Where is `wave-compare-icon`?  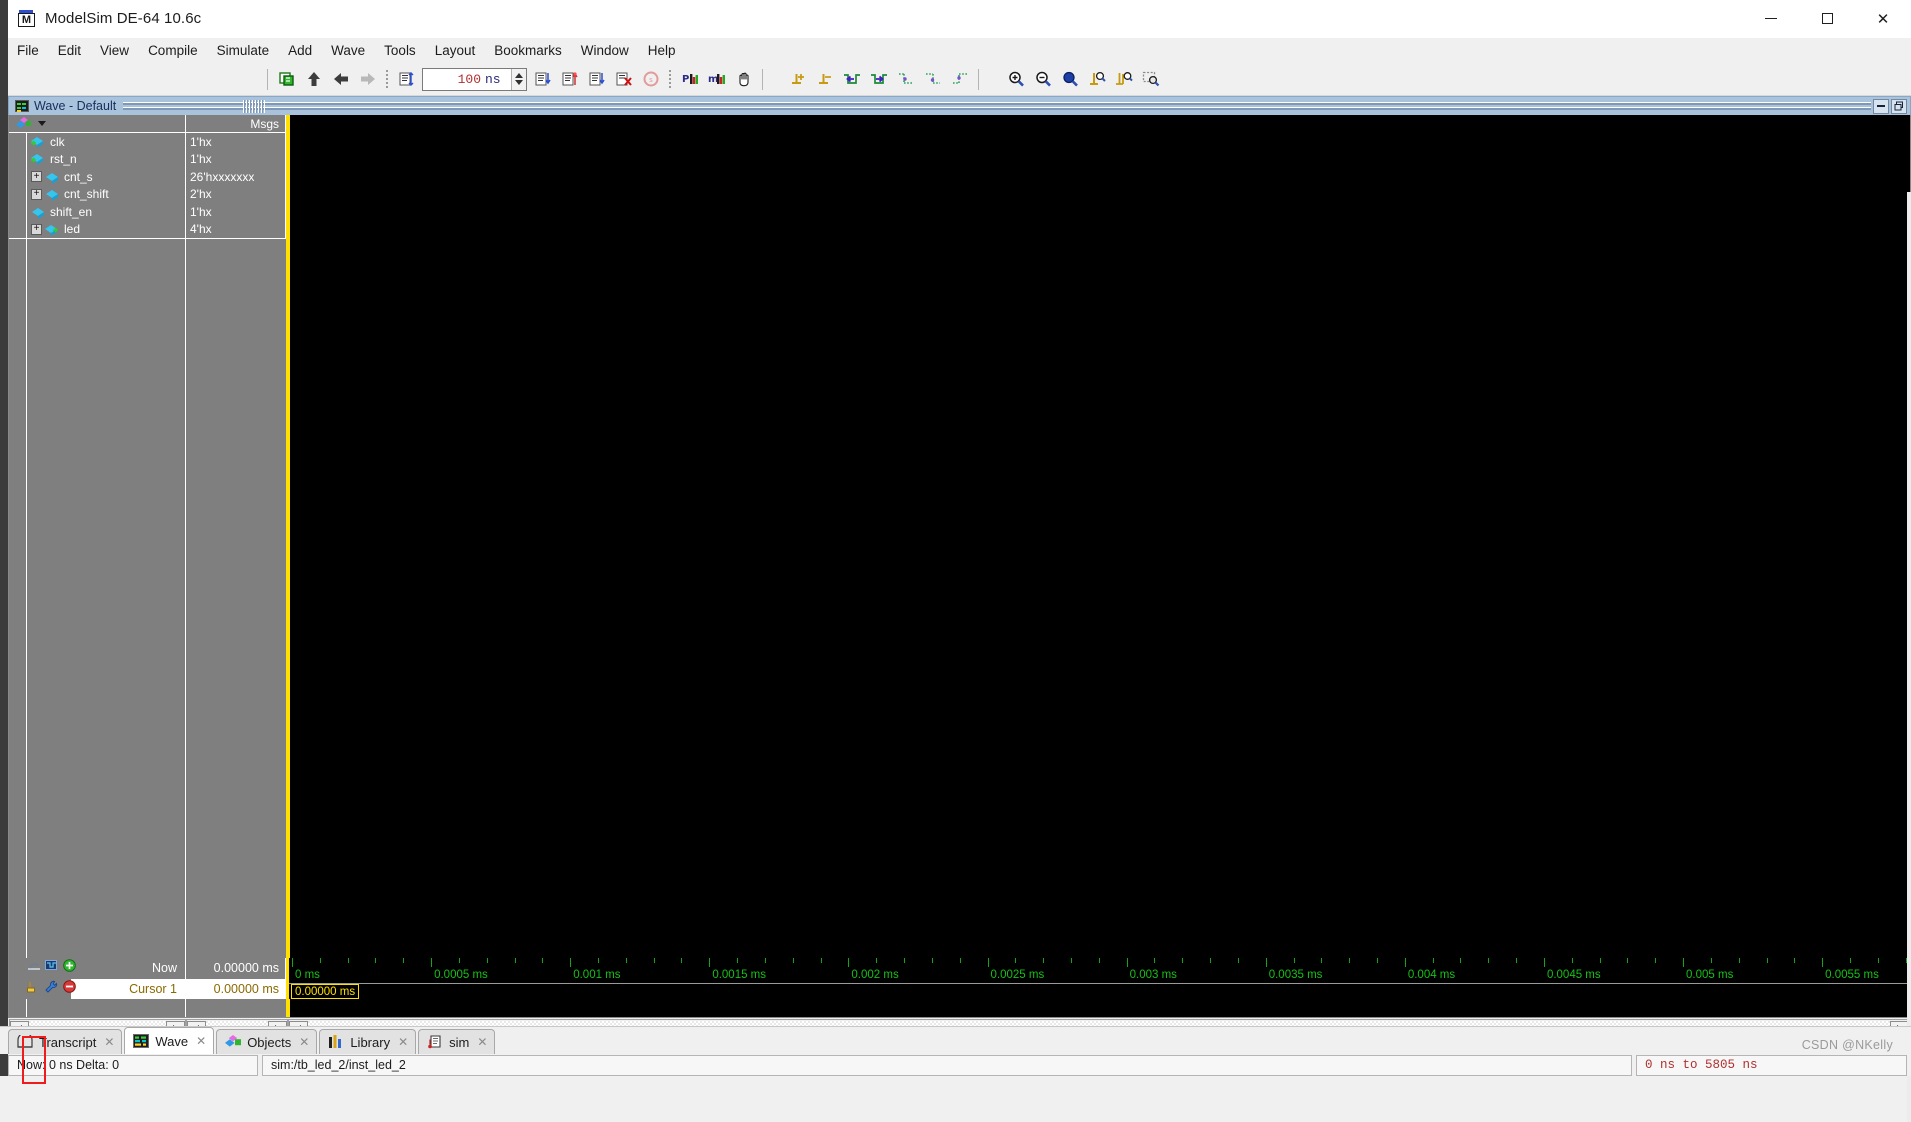
wave-compare-icon is located at coordinates (52, 968).